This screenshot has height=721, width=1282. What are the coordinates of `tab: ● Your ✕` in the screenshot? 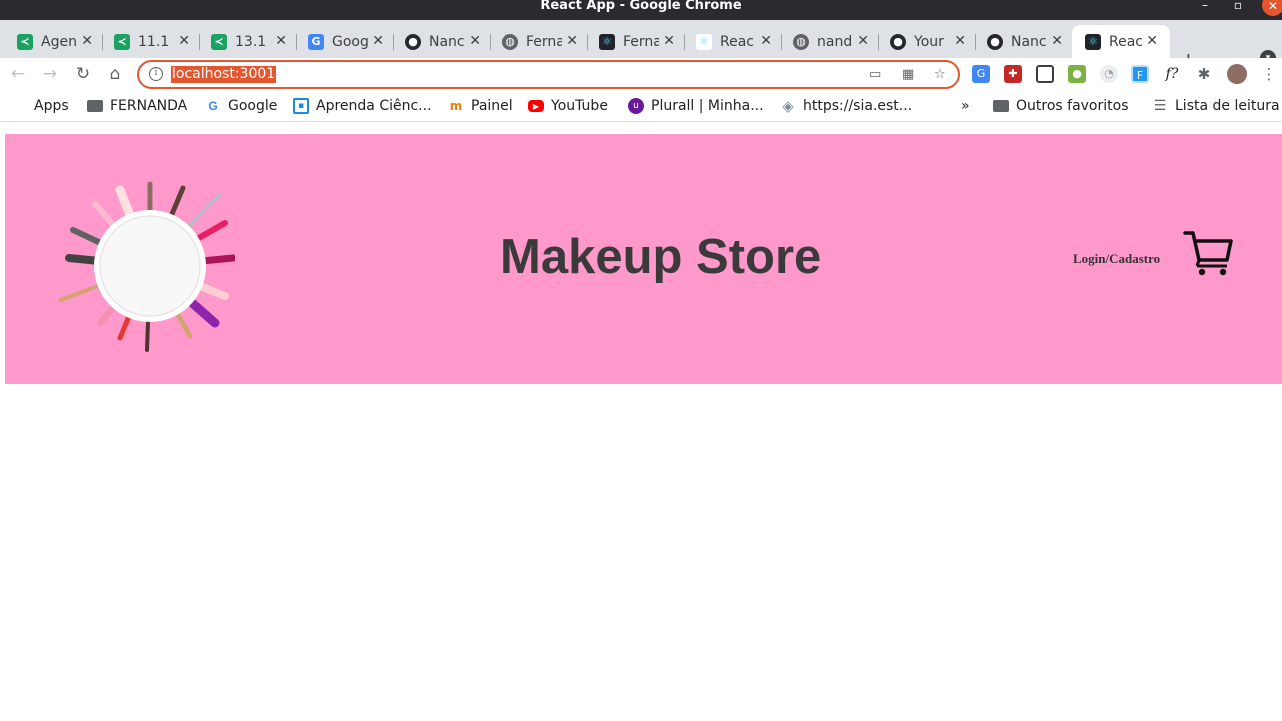 It's located at (924, 41).